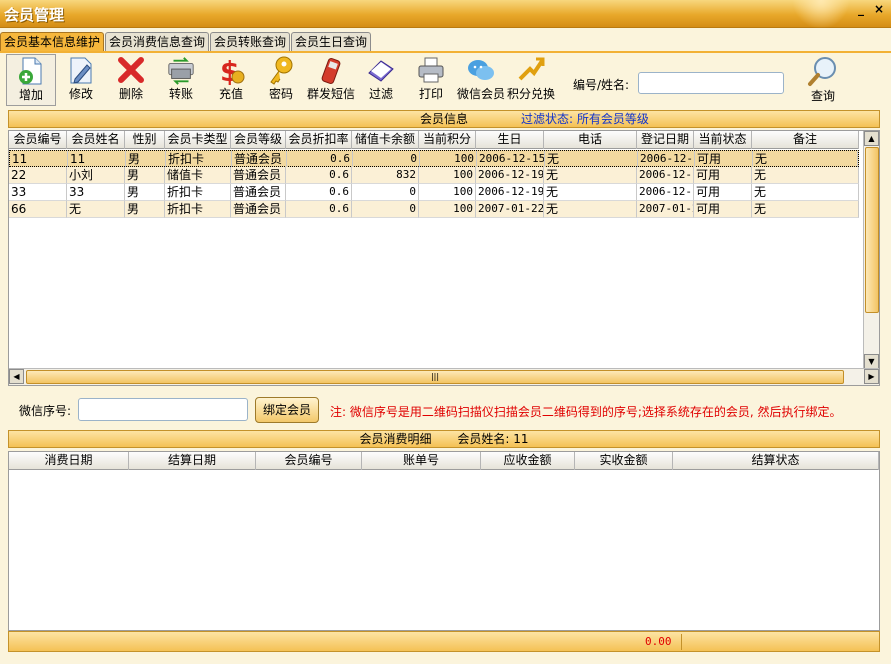 The image size is (891, 664). I want to click on tab-strip: 会员基本信息维护 会员消费信息查询 会员转账查询 会员生日查询, so click(186, 42).